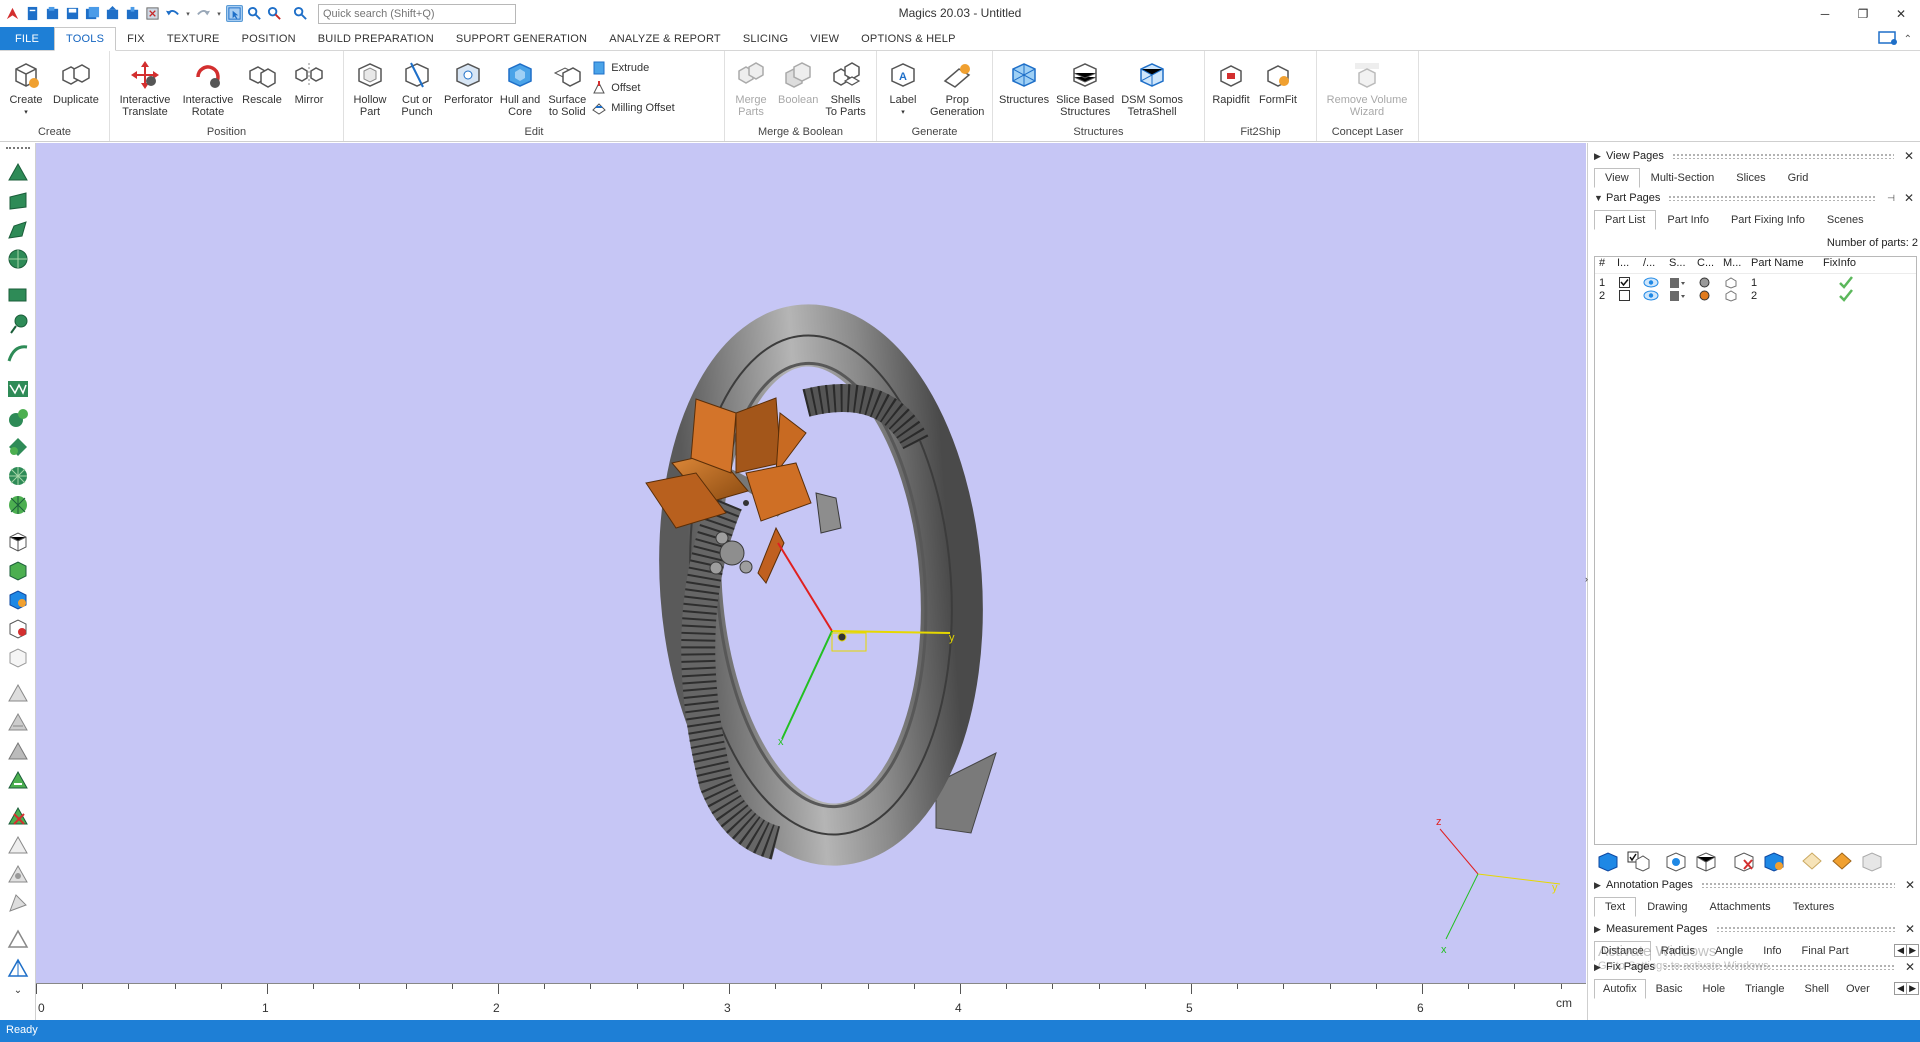 The height and width of the screenshot is (1042, 1920). Describe the element at coordinates (1706, 295) in the screenshot. I see `part-color-swatch` at that location.